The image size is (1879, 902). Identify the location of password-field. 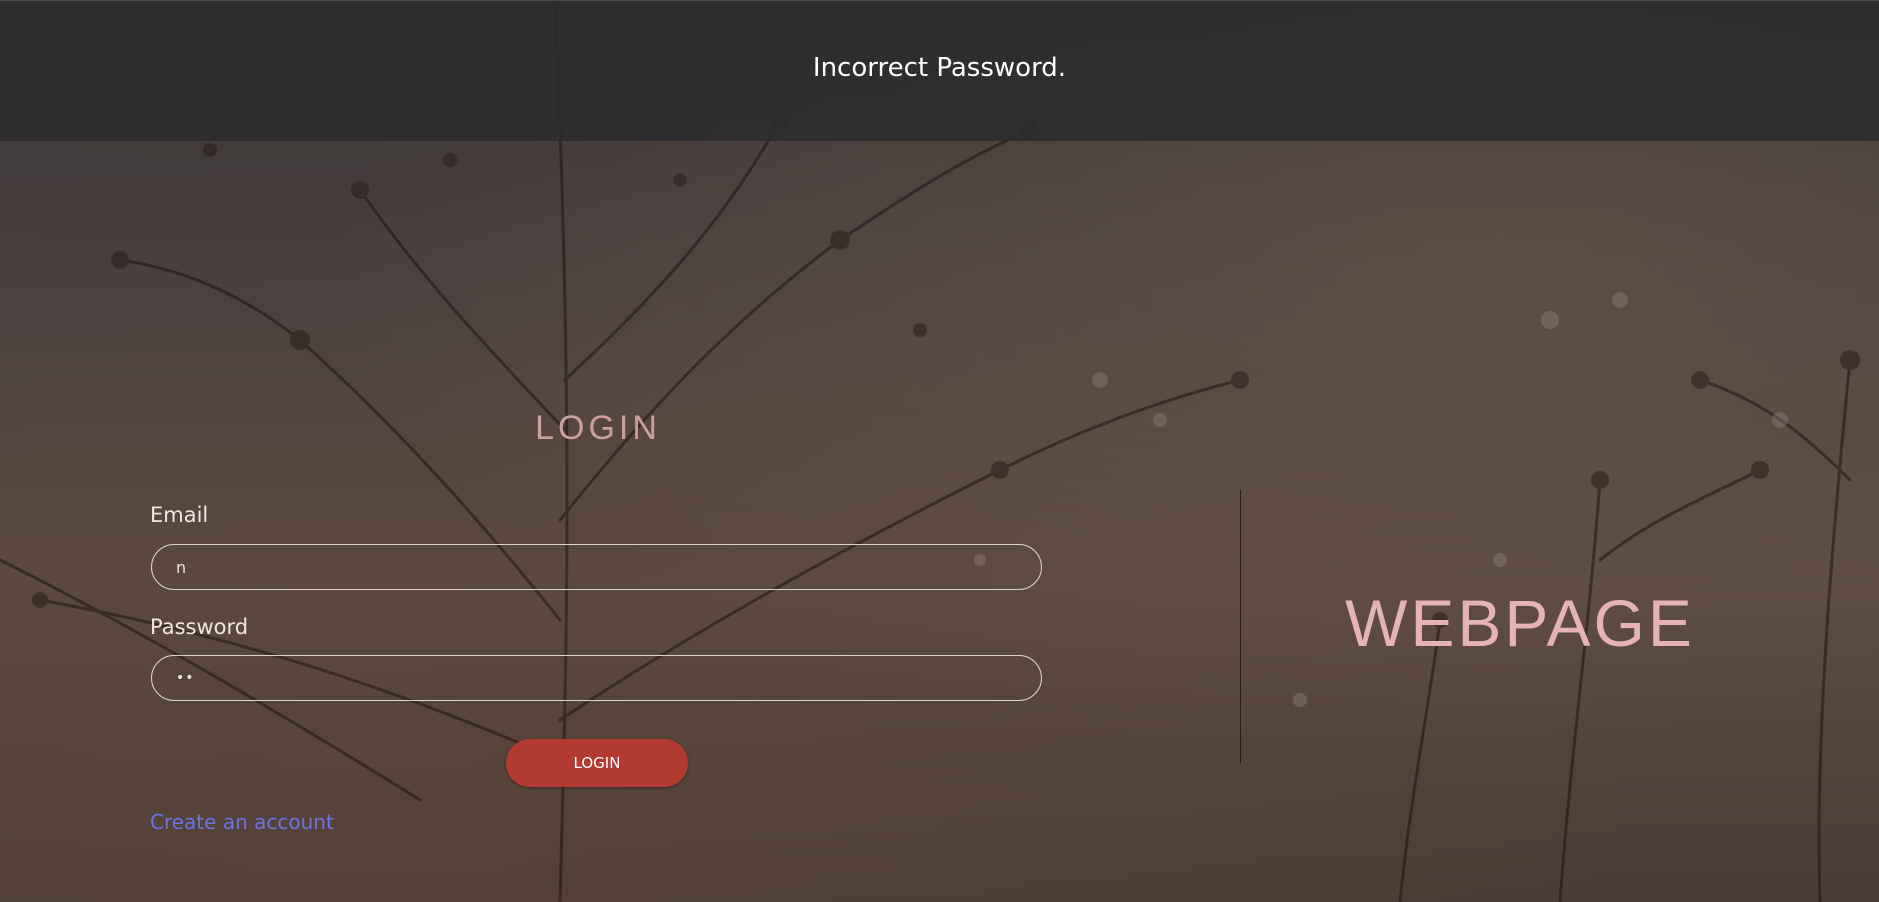
(596, 678).